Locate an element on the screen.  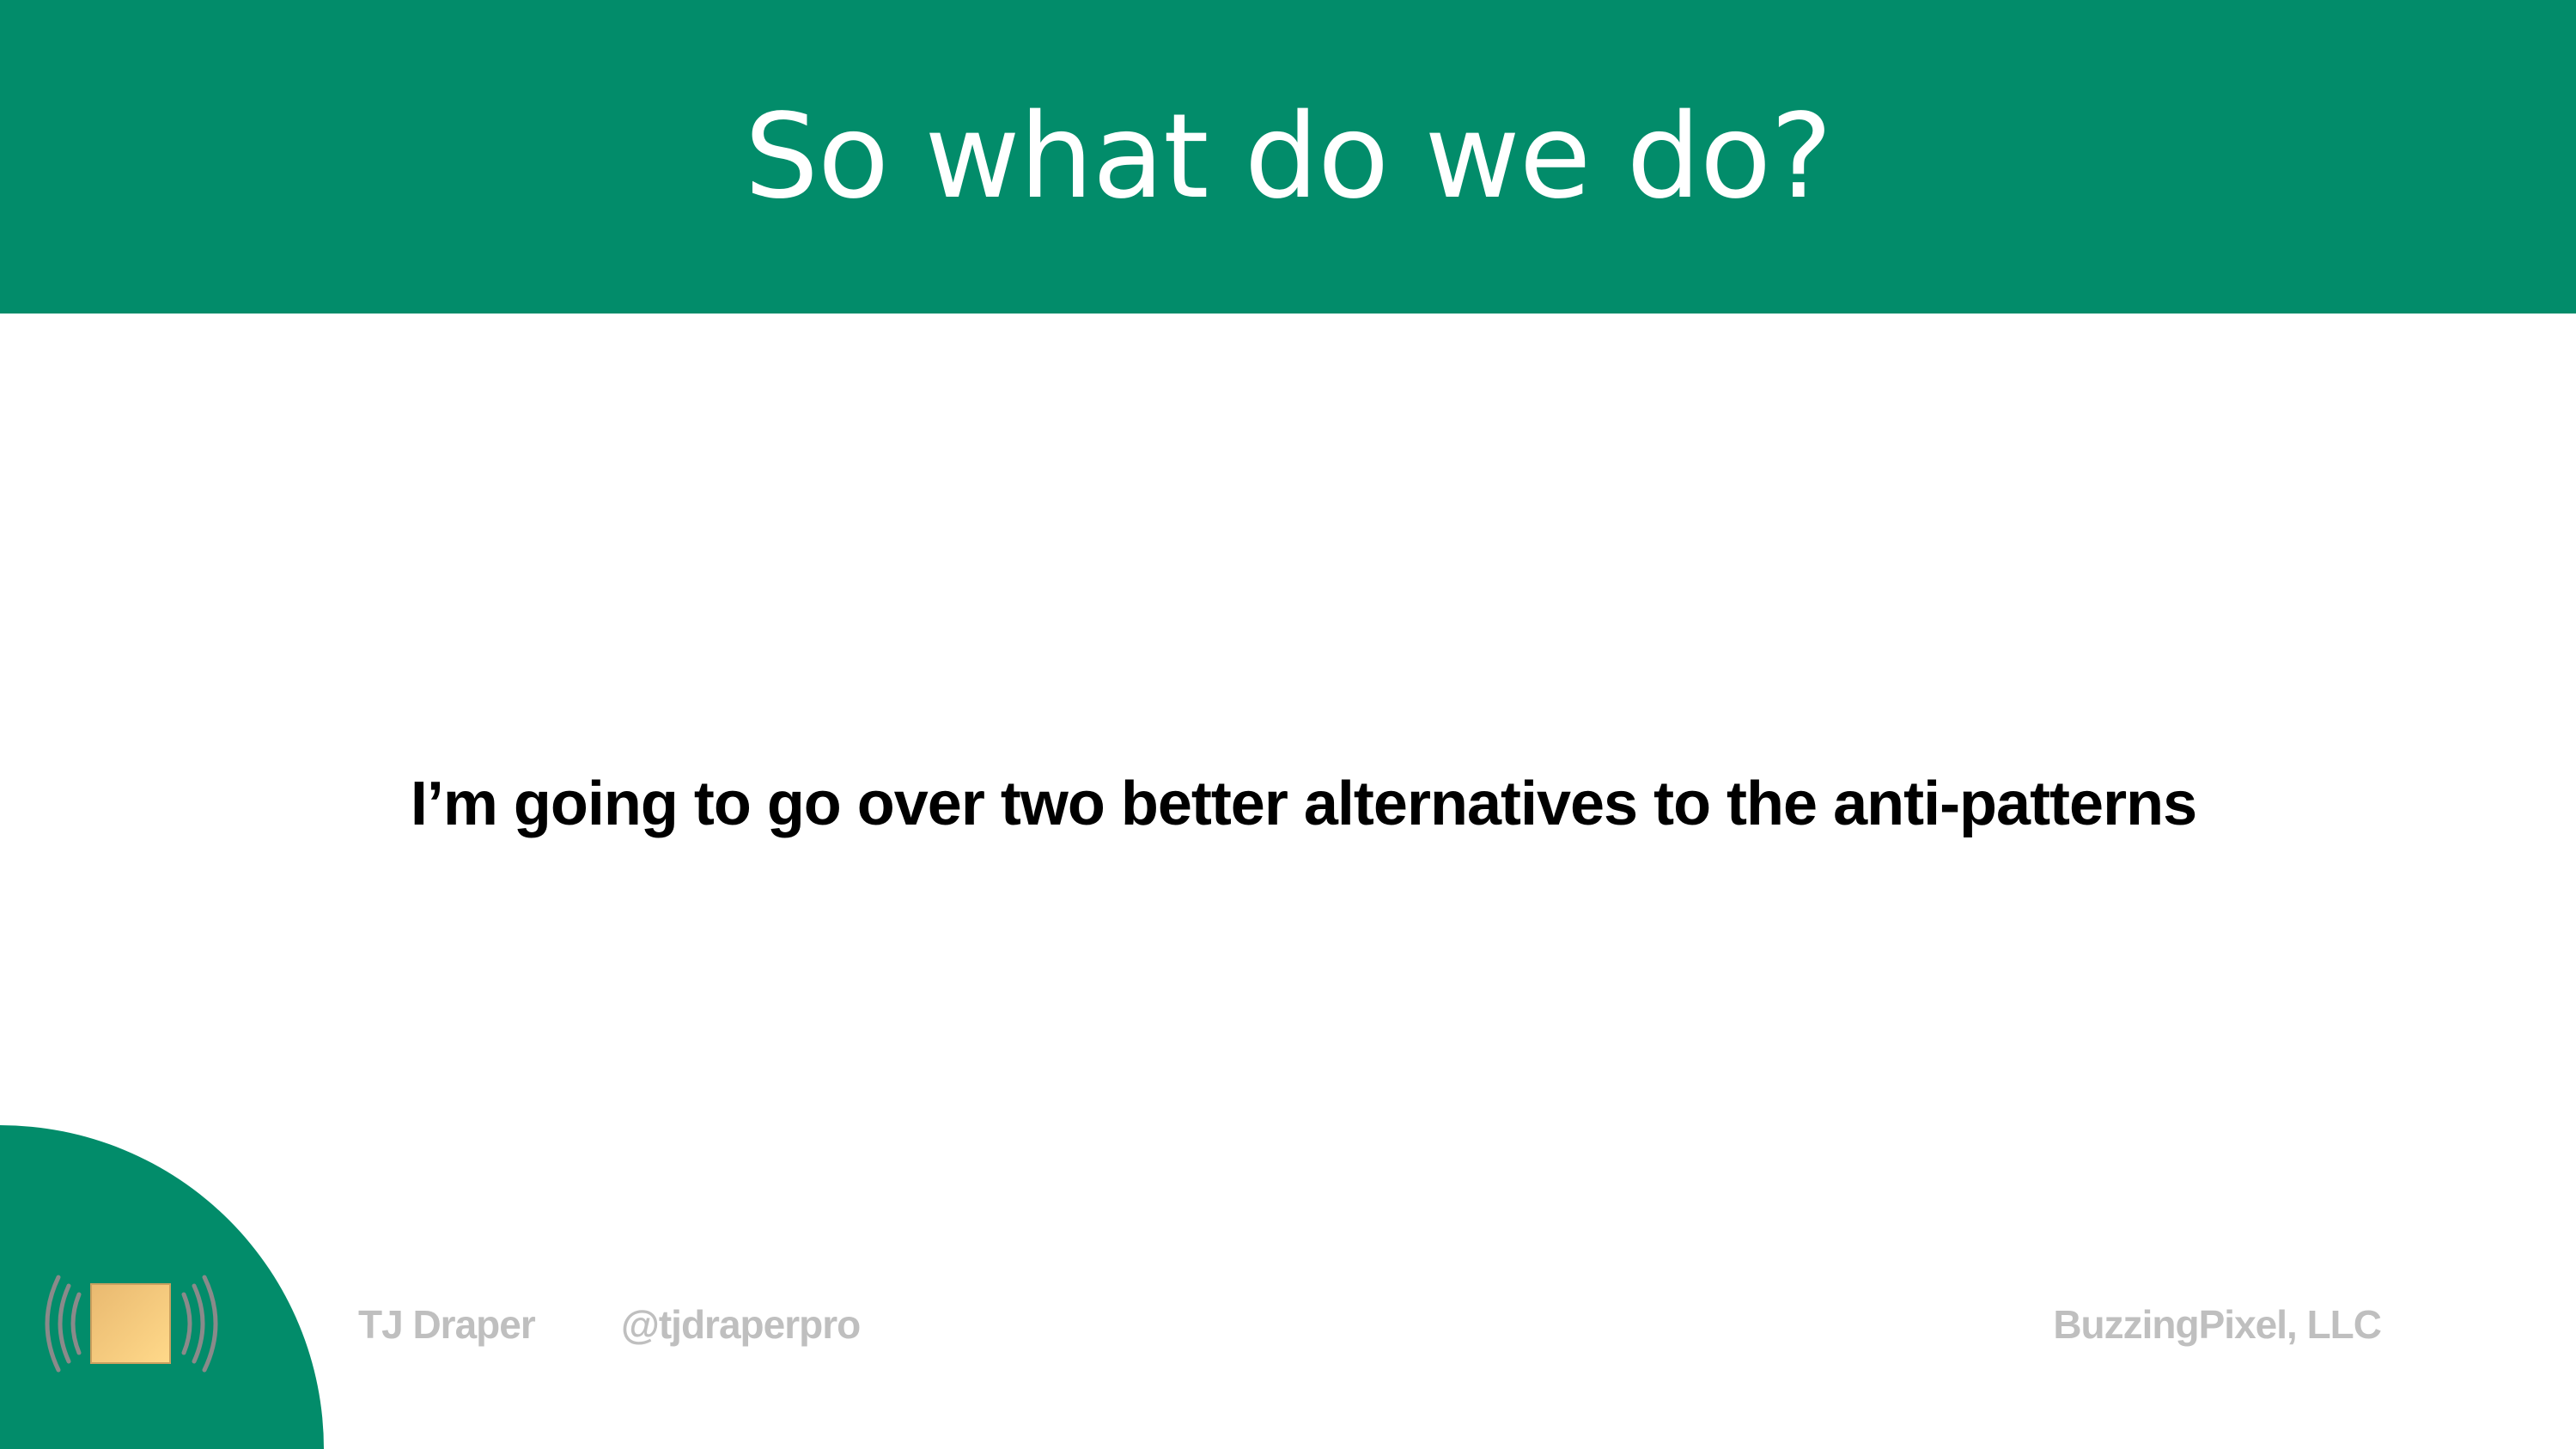
footer-company: BuzzingPixel, LLC is located at coordinates (2217, 1324).